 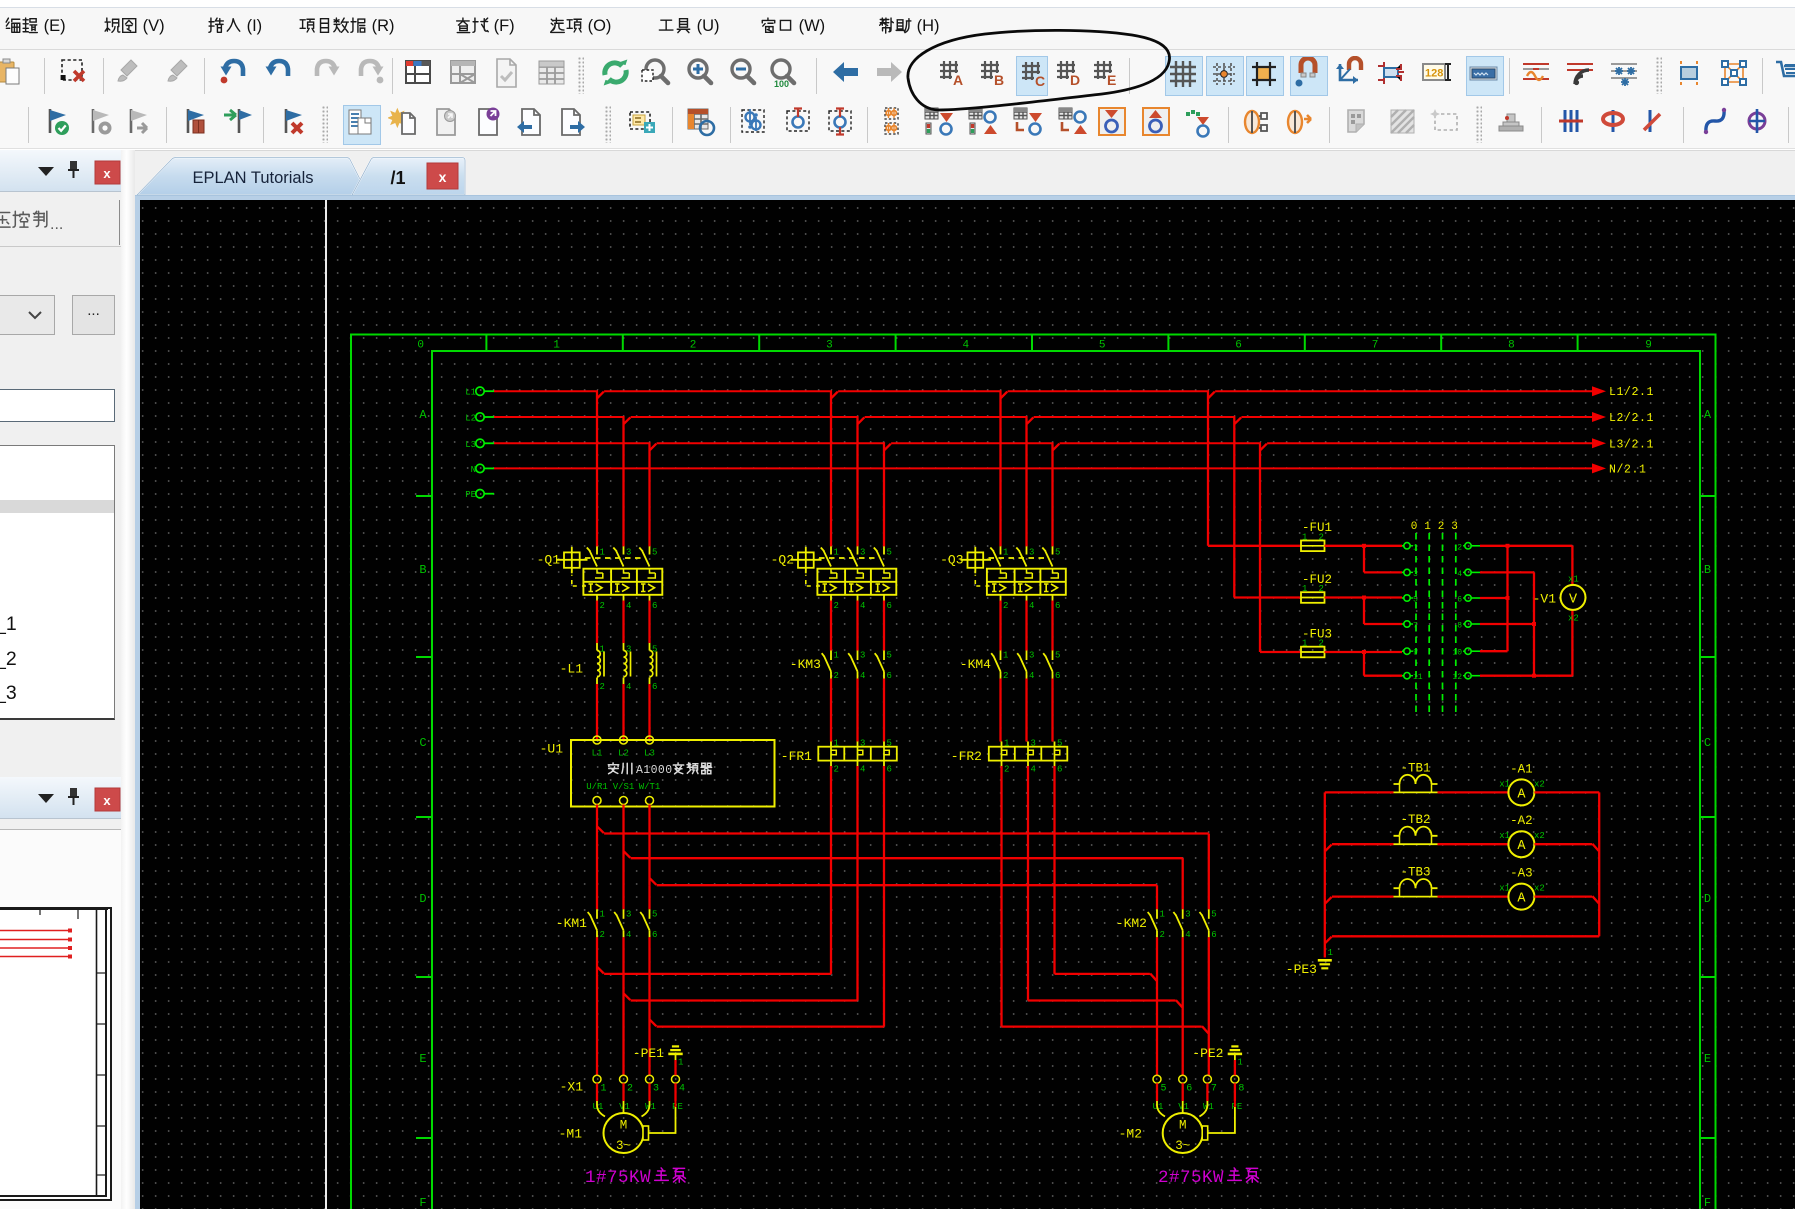 I want to click on svg-text: L1/2.1, so click(x=1631, y=392).